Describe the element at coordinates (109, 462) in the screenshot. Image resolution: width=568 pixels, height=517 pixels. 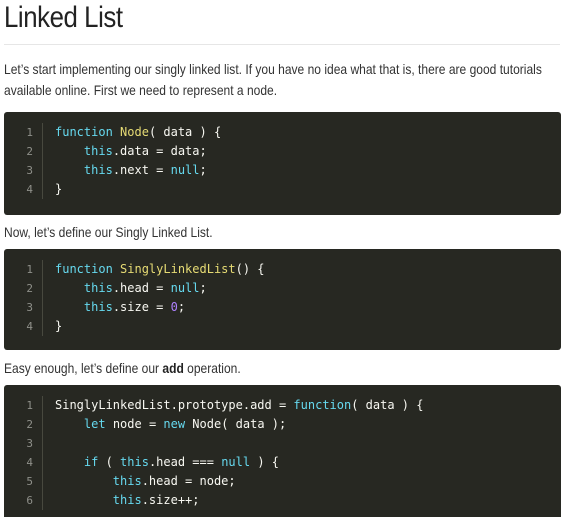
I see `code-token: (` at that location.